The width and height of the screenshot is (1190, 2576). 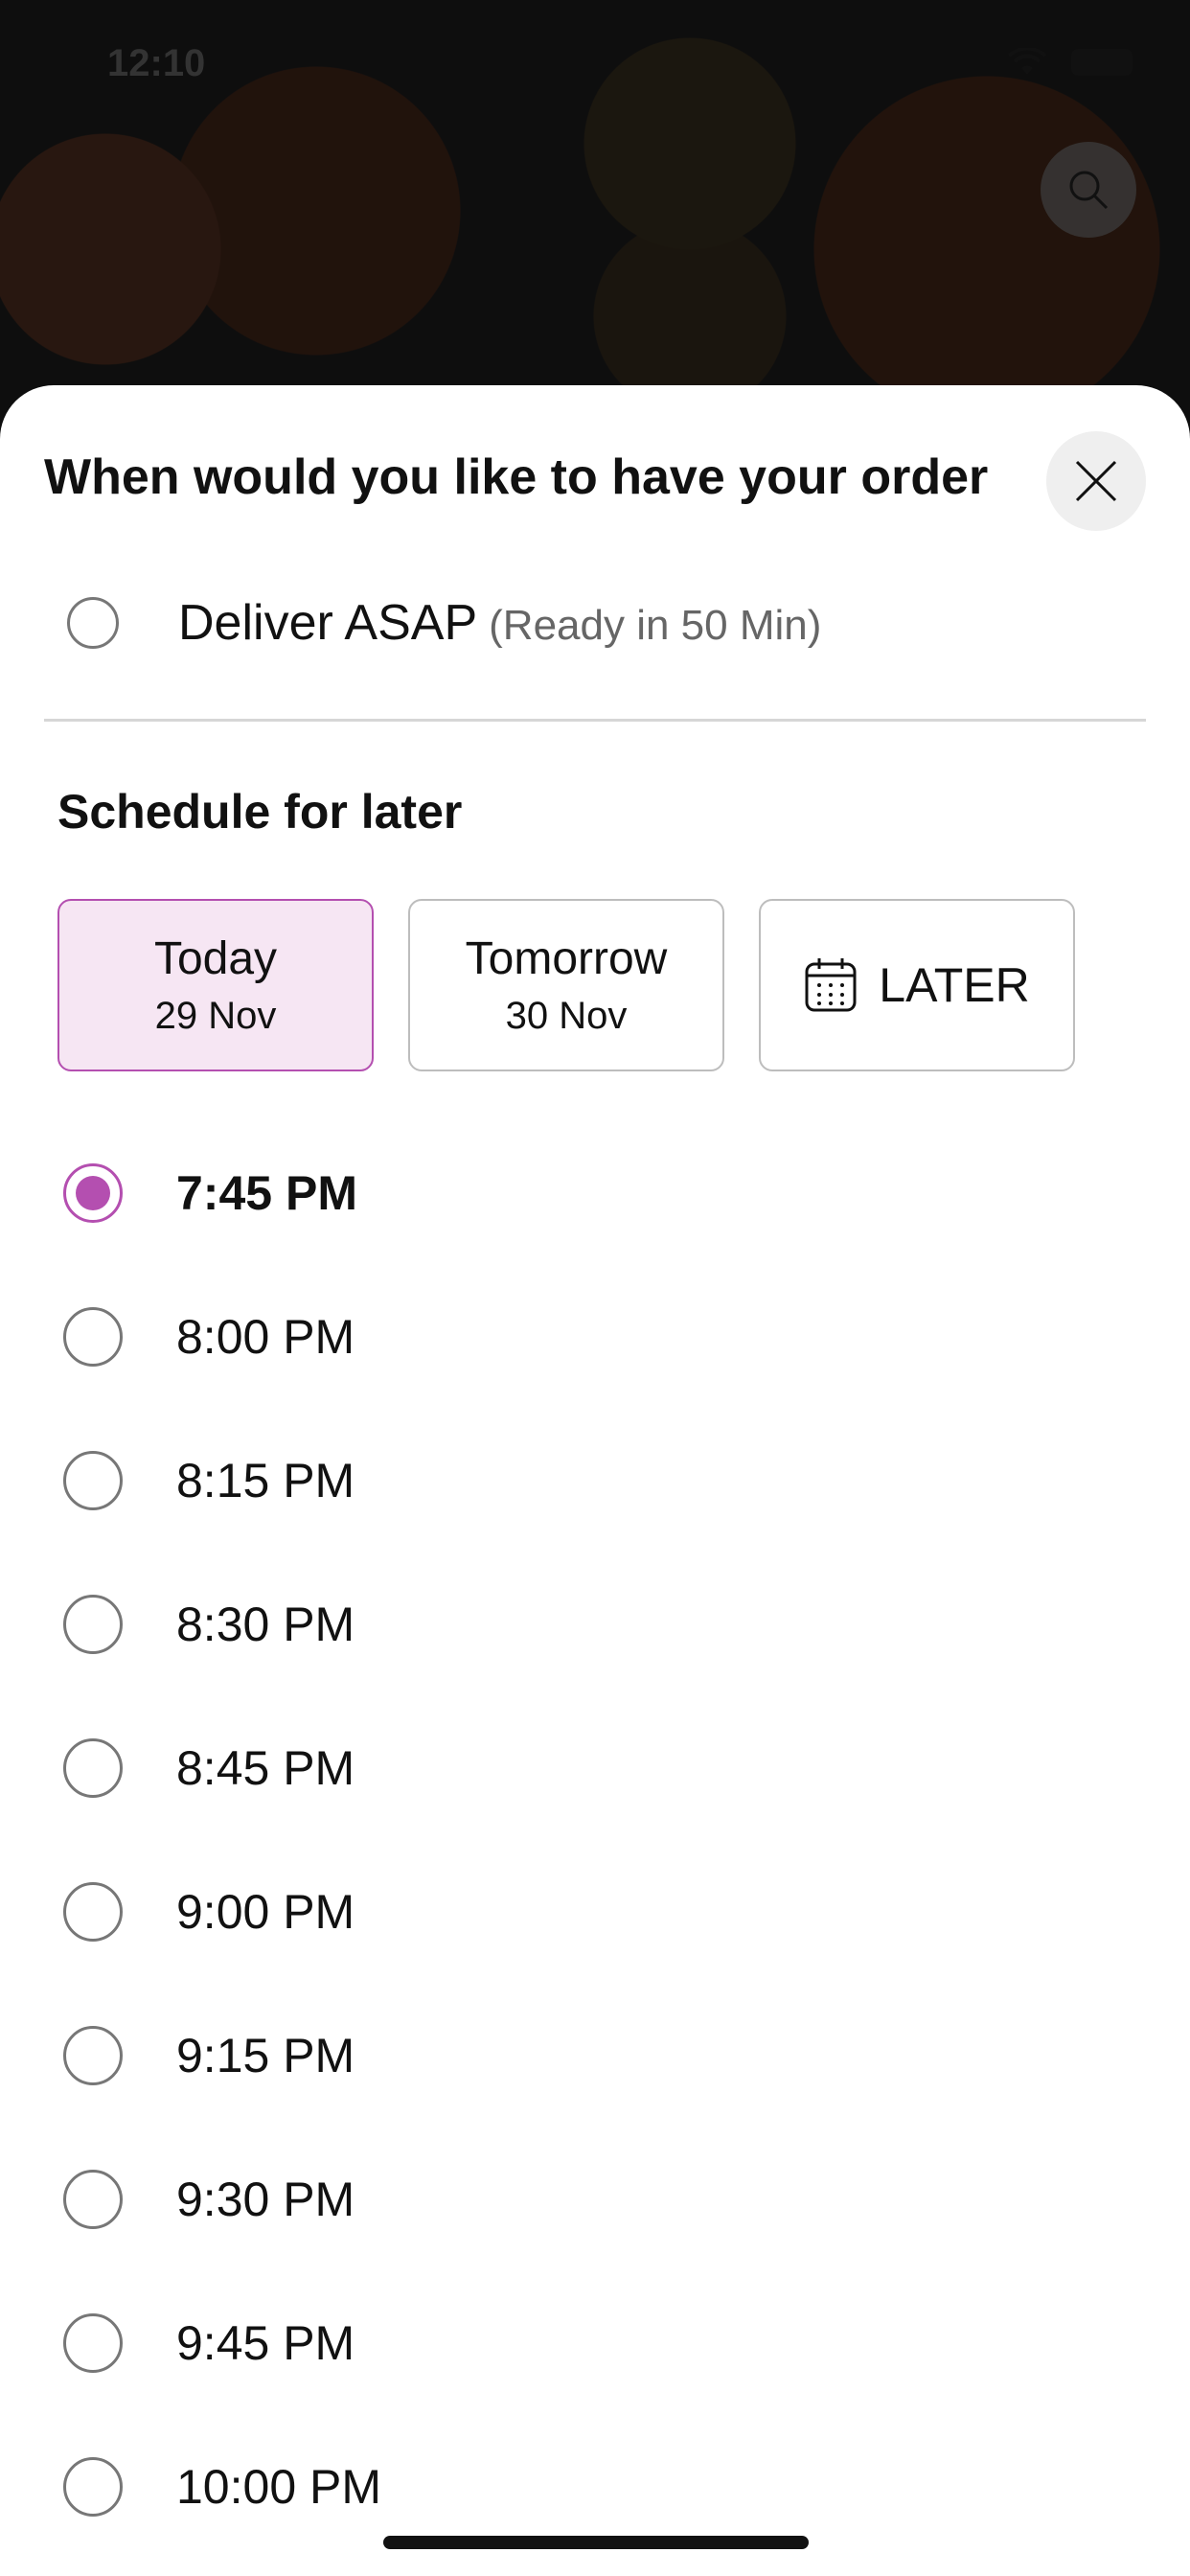 What do you see at coordinates (328, 623) in the screenshot?
I see `asap-title: Deliver ASAP` at bounding box center [328, 623].